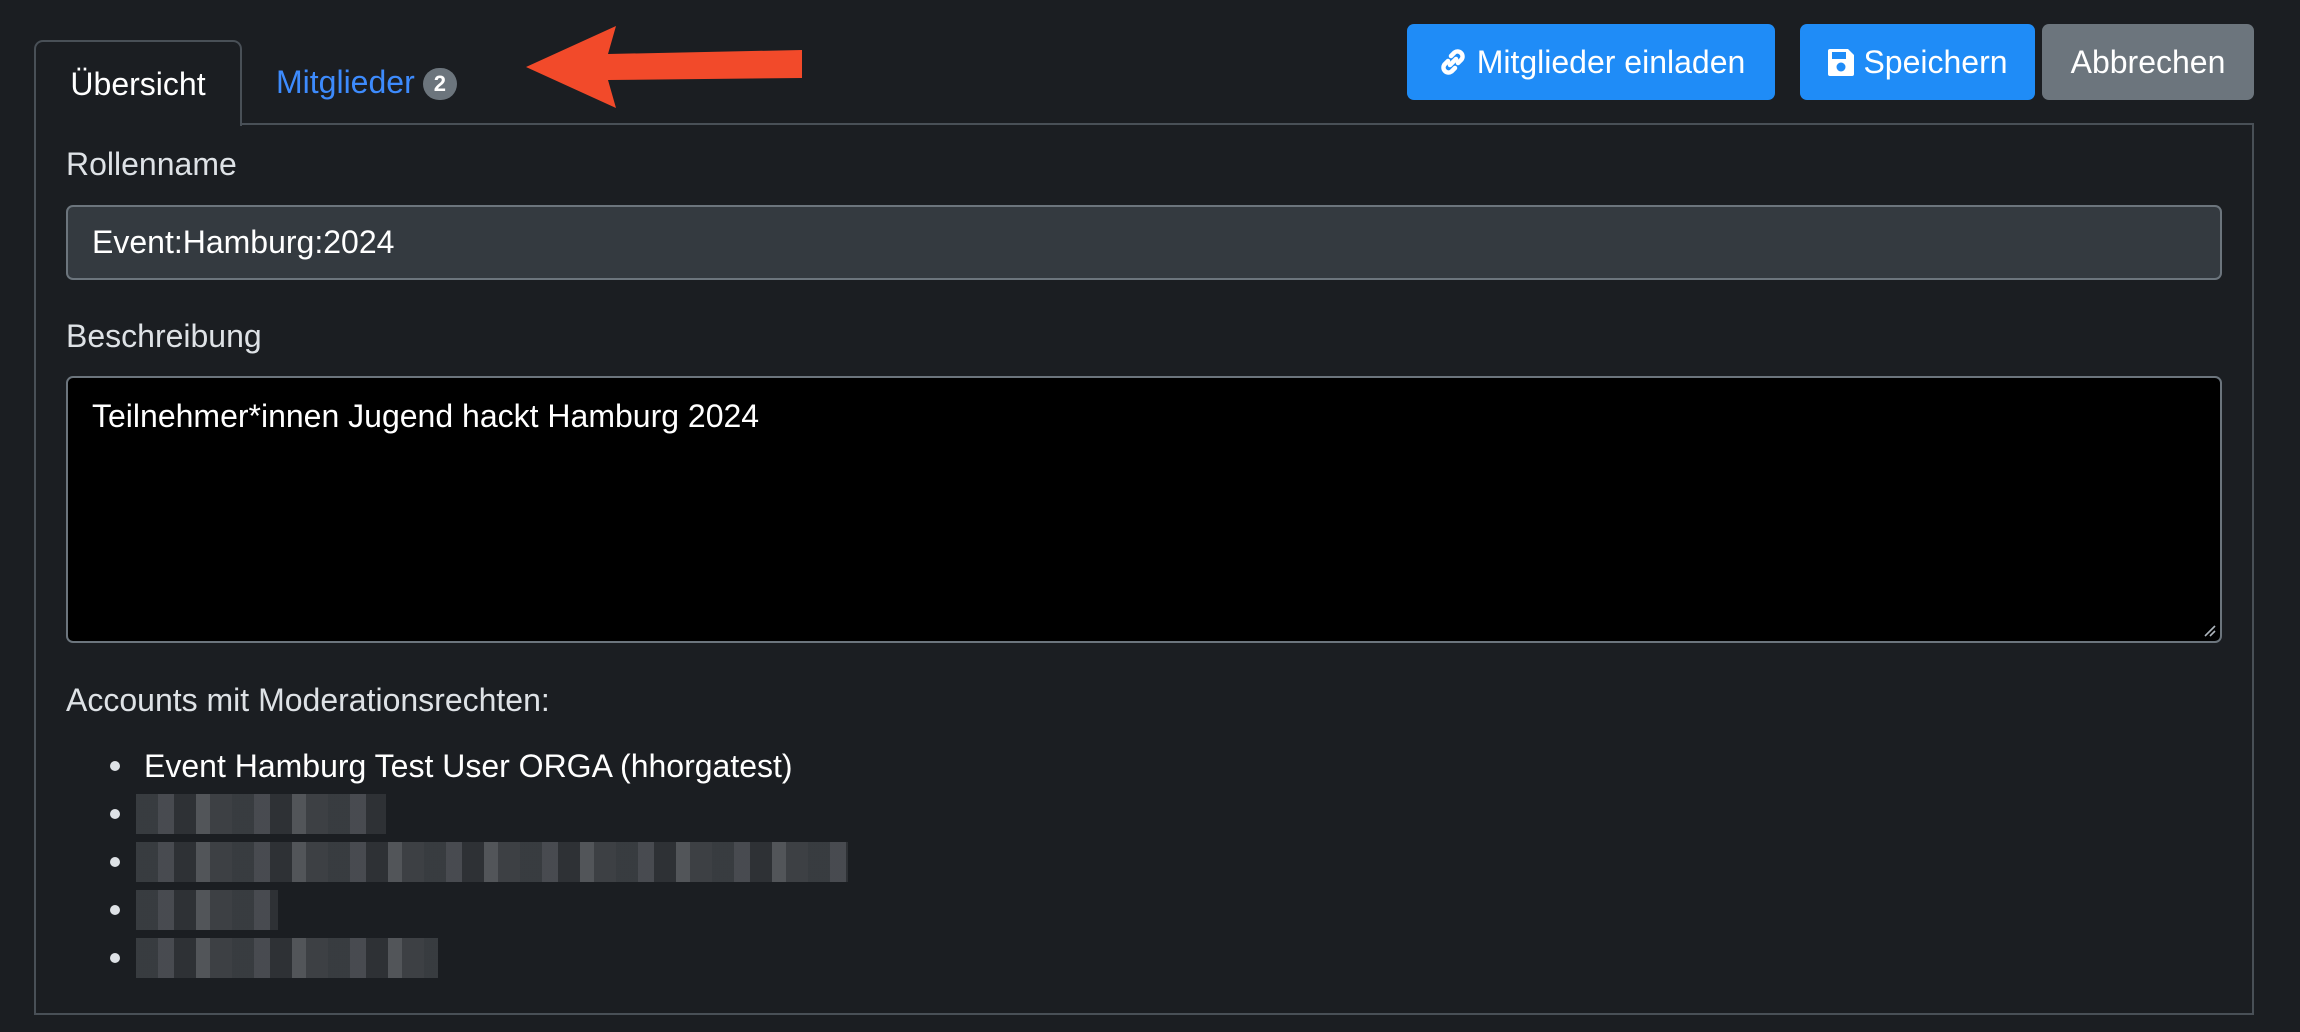 Image resolution: width=2300 pixels, height=1032 pixels. I want to click on cancel-label: Abbrechen, so click(2148, 61).